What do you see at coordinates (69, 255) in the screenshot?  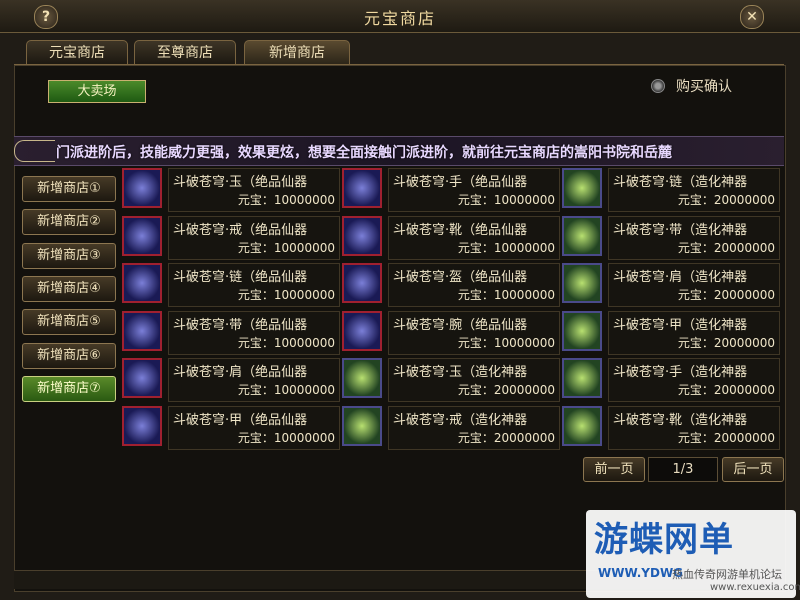 I see `side-shop-button-3: 新增商店③` at bounding box center [69, 255].